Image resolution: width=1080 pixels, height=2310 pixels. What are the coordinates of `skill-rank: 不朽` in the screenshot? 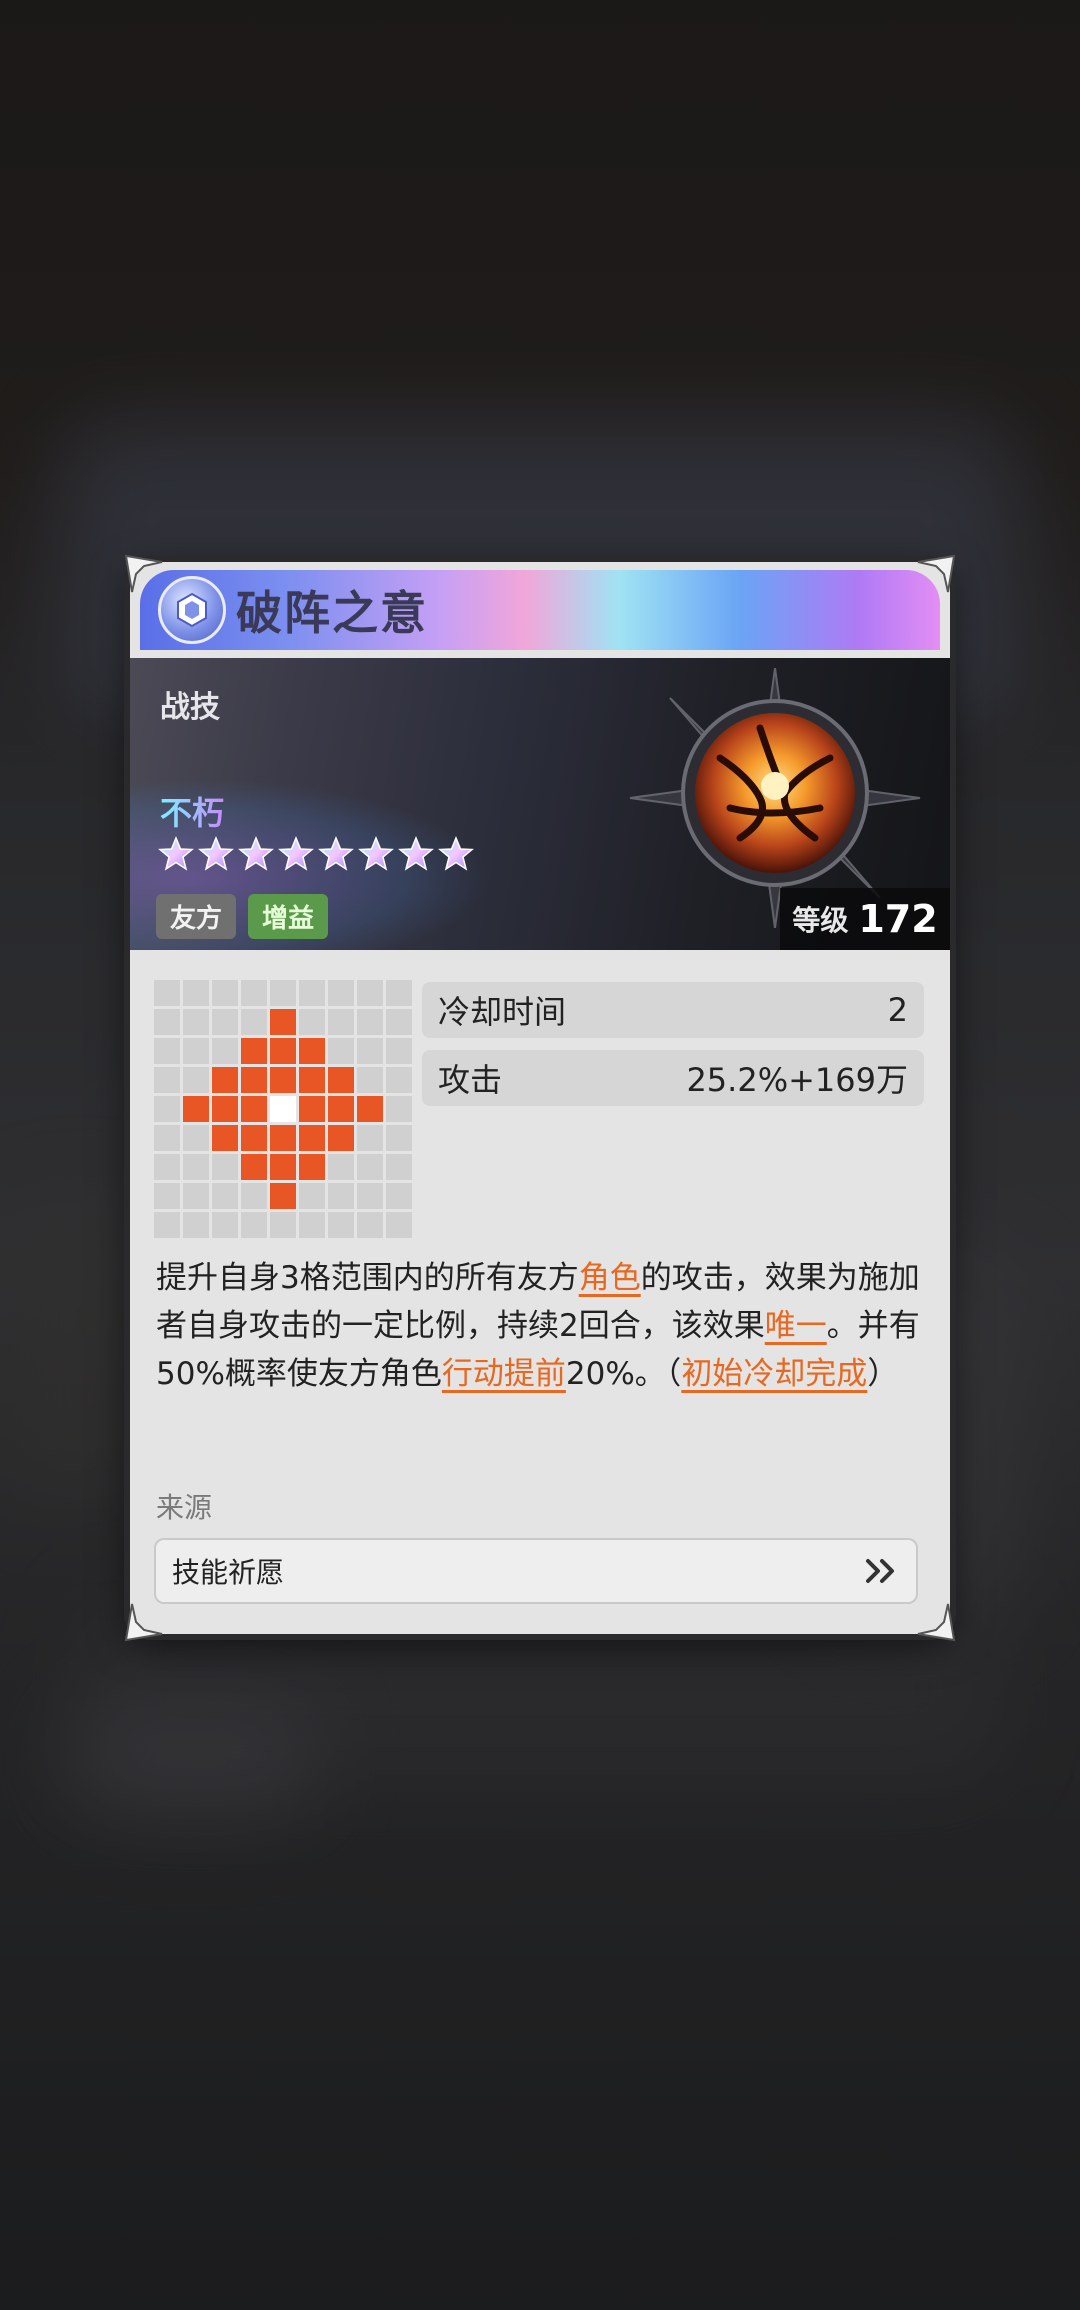 It's located at (192, 811).